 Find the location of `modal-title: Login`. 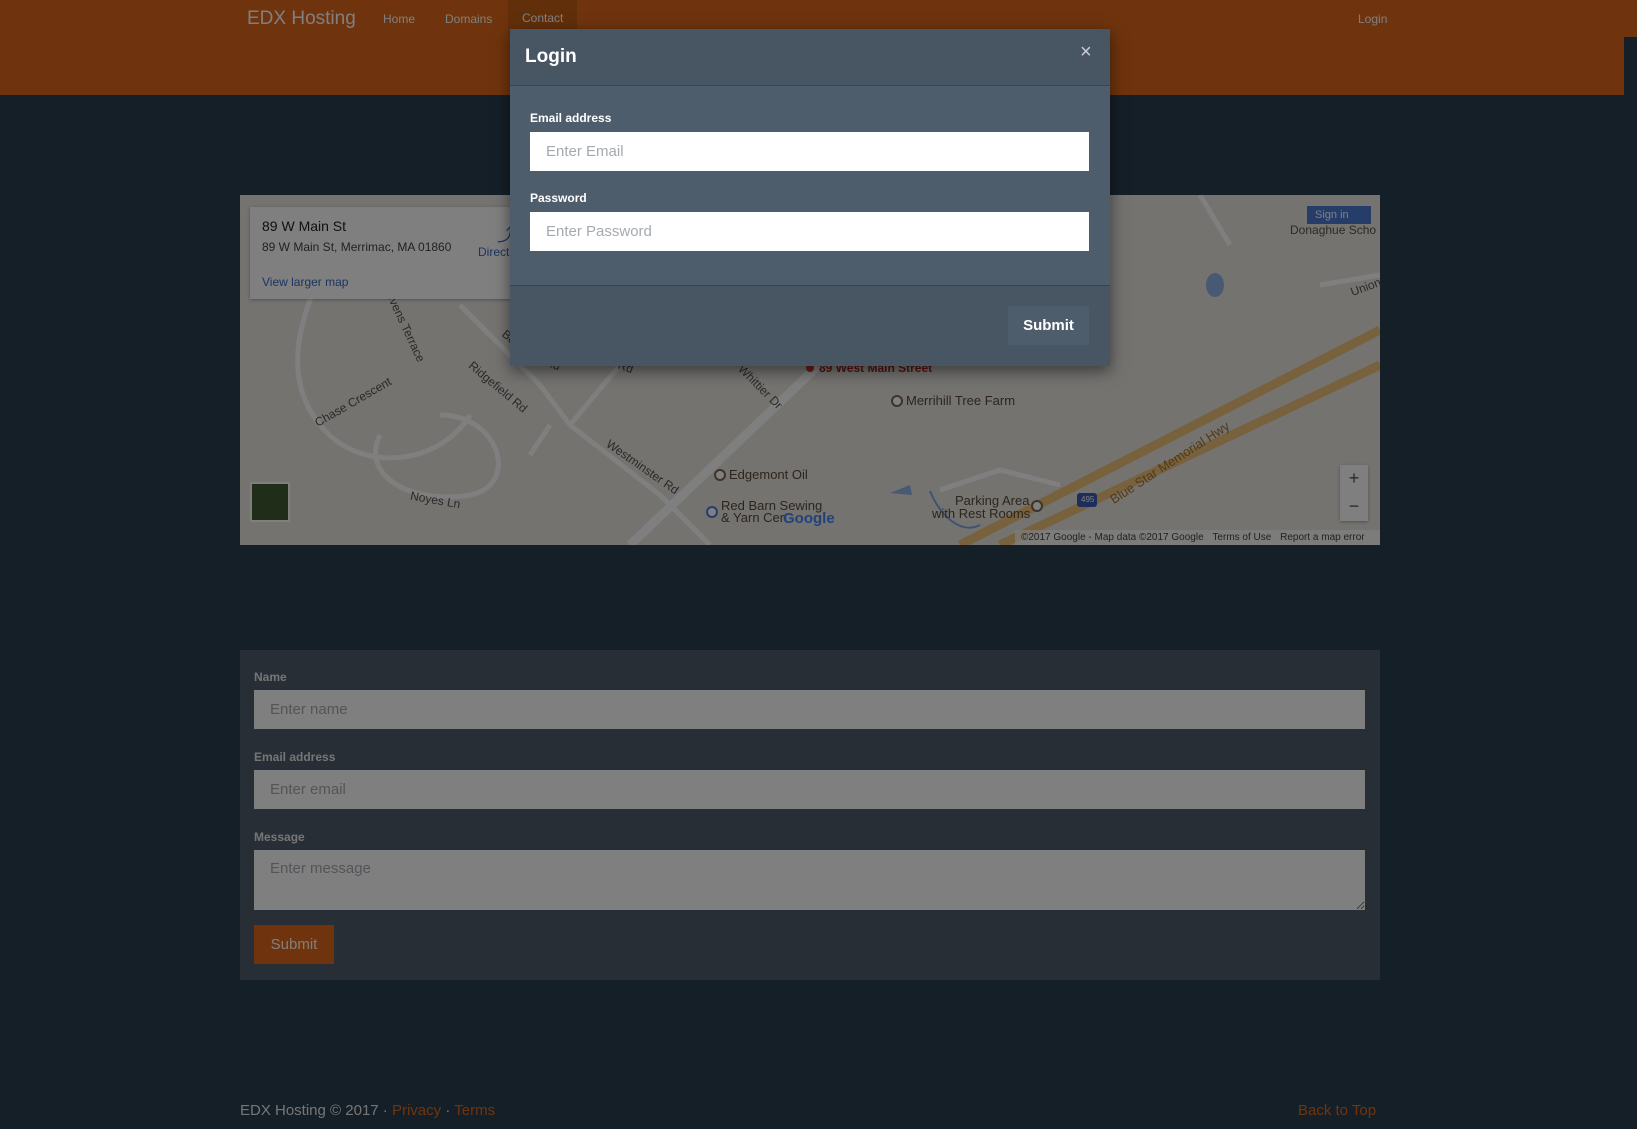

modal-title: Login is located at coordinates (551, 56).